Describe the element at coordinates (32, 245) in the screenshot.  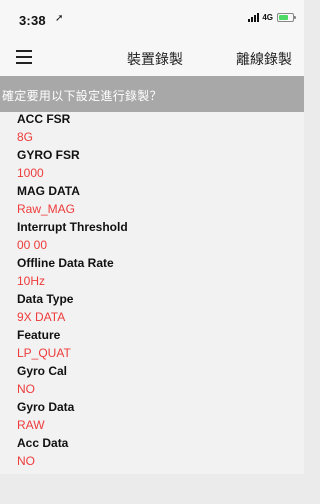
I see `setting-value: 00 00` at that location.